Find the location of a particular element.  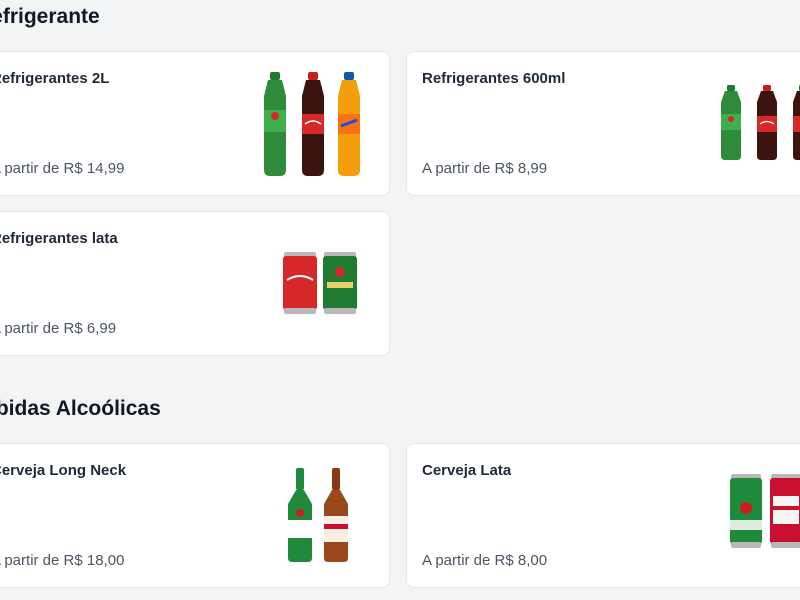

product-price: A partir de R$ 6,99 is located at coordinates (58, 328).